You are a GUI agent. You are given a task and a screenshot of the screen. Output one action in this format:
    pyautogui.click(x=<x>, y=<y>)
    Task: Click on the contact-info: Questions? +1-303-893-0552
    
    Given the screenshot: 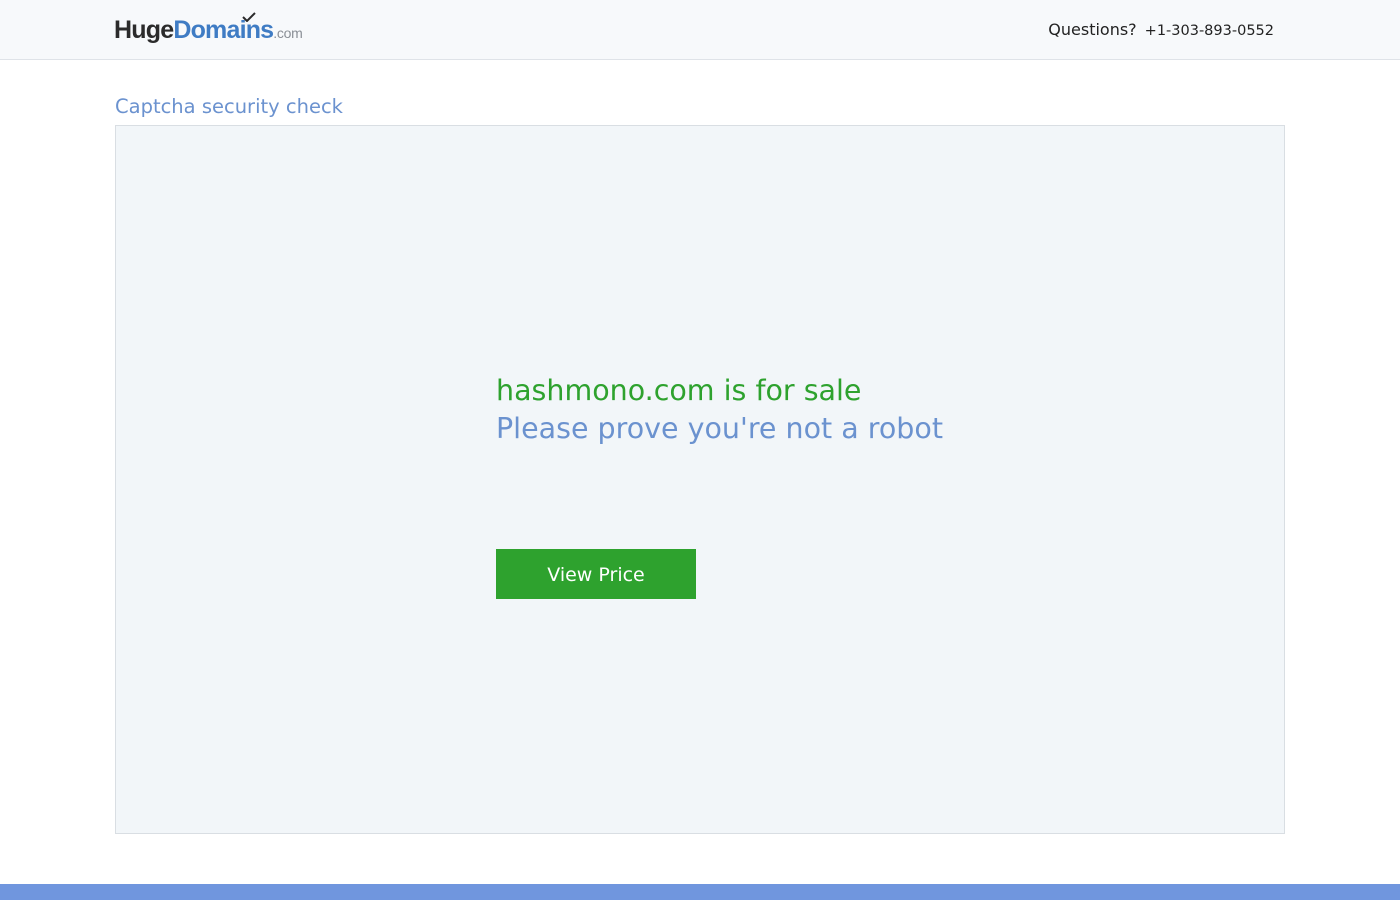 What is the action you would take?
    pyautogui.click(x=1161, y=29)
    